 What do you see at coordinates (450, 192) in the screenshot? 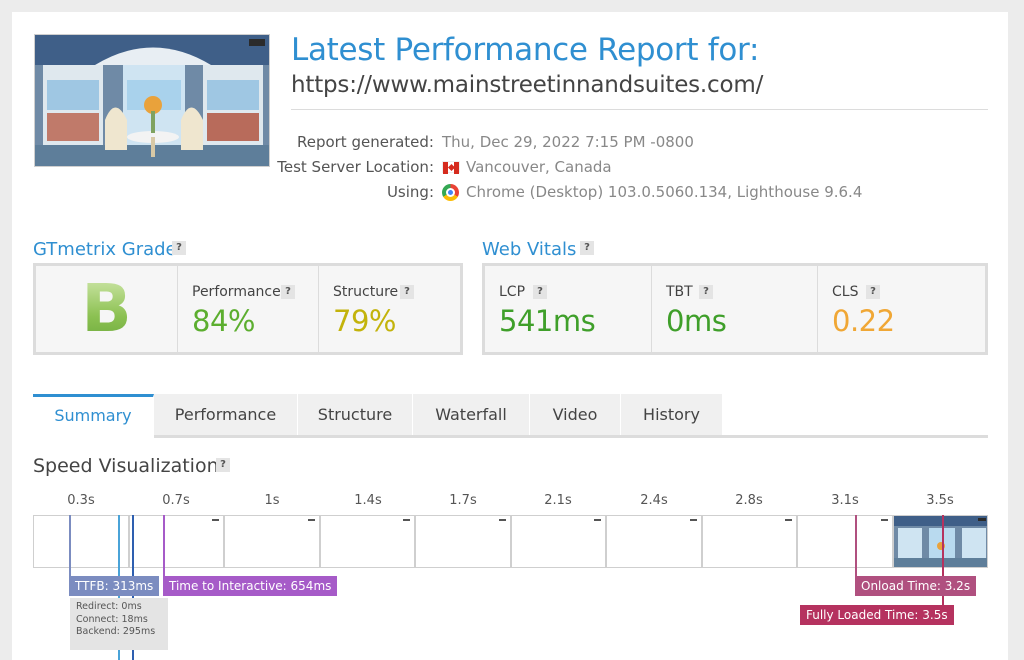
I see `chrome-icon` at bounding box center [450, 192].